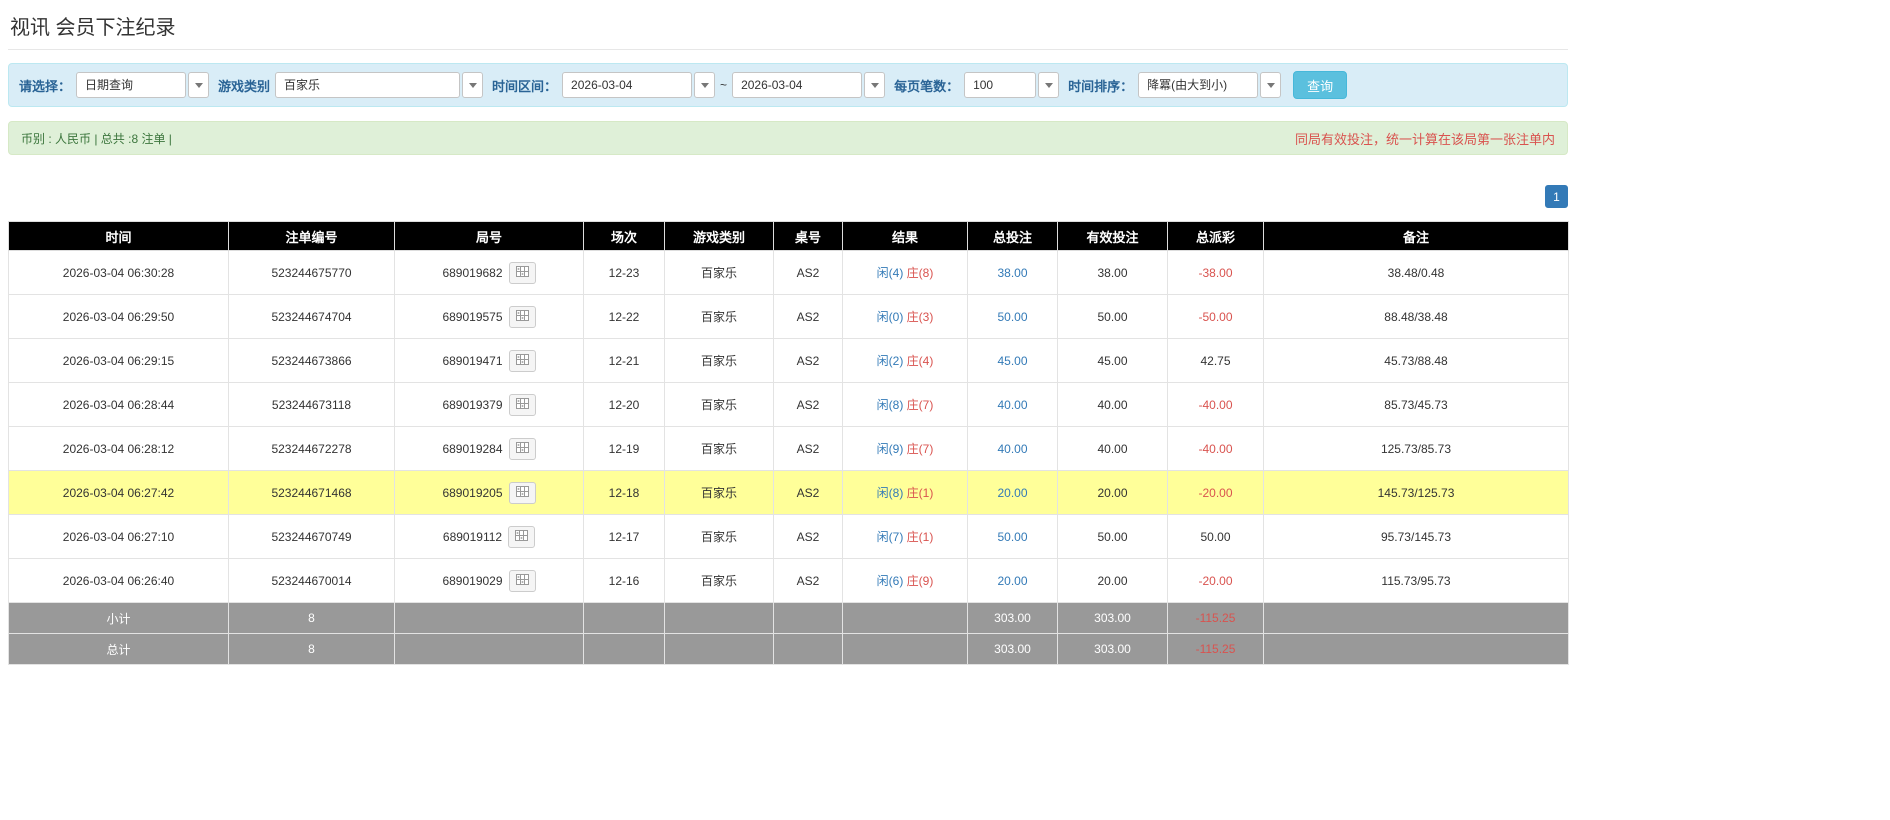  I want to click on cell-remark: 85.73/45.73, so click(1416, 404).